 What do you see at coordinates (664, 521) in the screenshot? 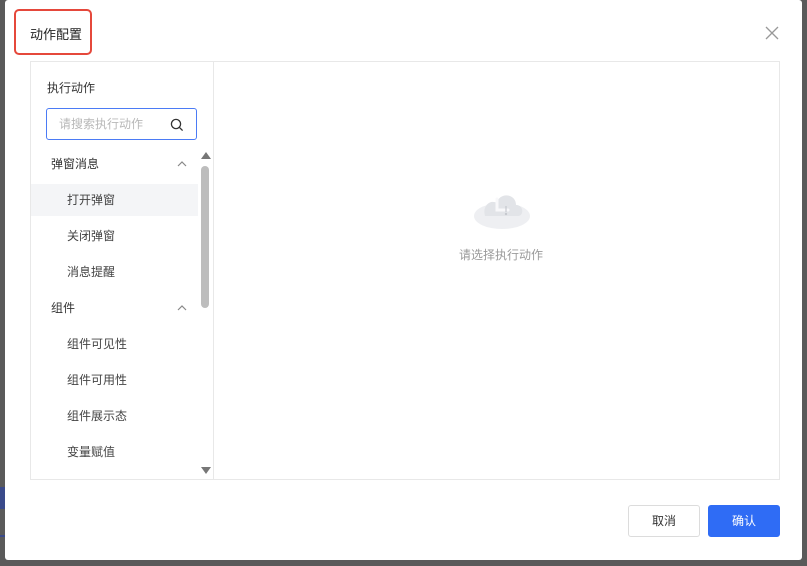
I see `cancel-button: 取消` at bounding box center [664, 521].